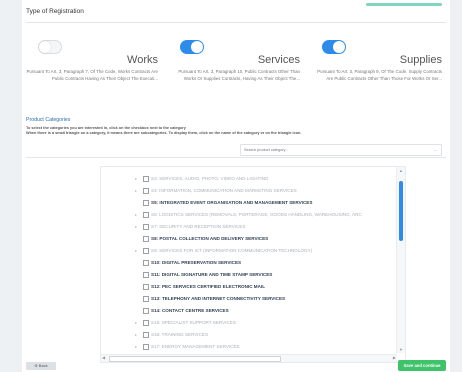 This screenshot has height=372, width=462. I want to click on save-and-continue-button: Save and continue, so click(422, 365).